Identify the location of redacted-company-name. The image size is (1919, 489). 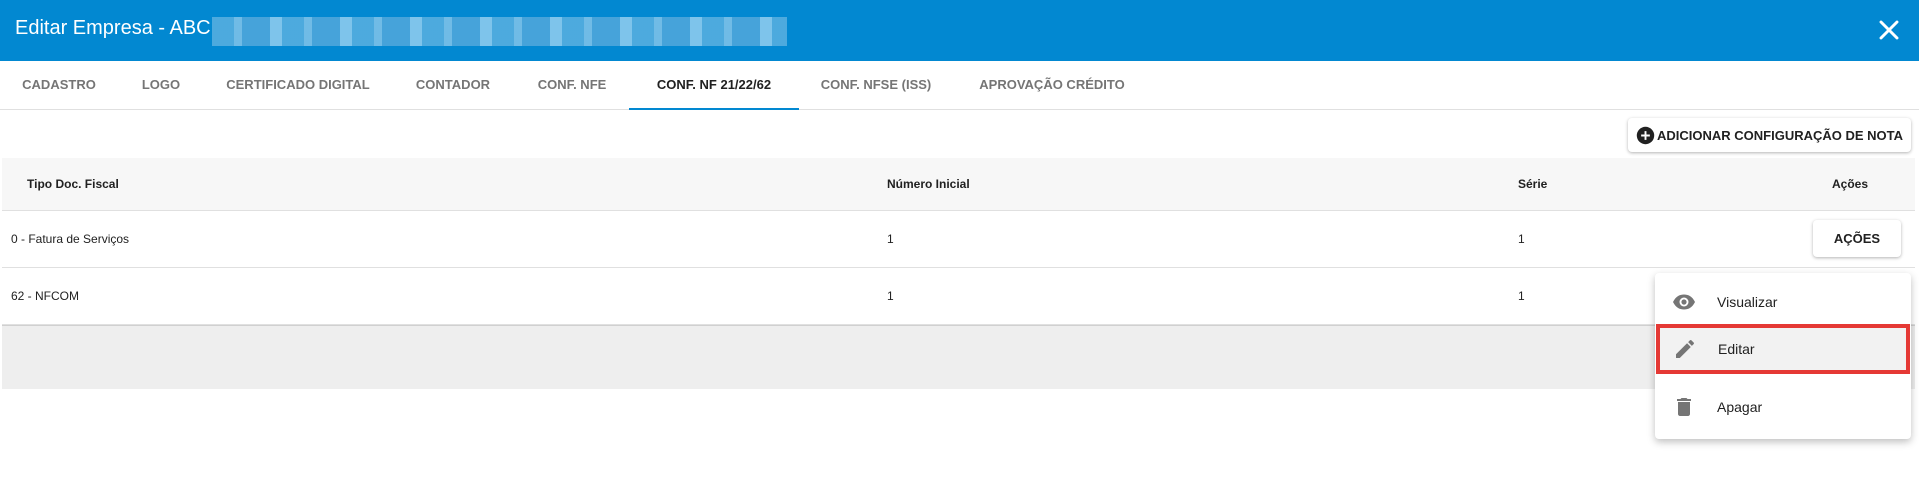
(499, 31).